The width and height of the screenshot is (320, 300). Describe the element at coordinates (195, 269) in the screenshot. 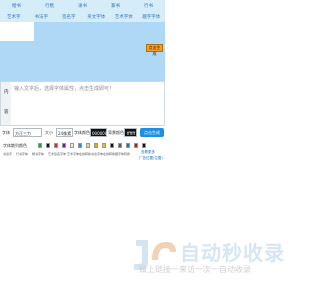

I see `watermark-subtitle: 做上链接一来访一次一自动收录` at that location.